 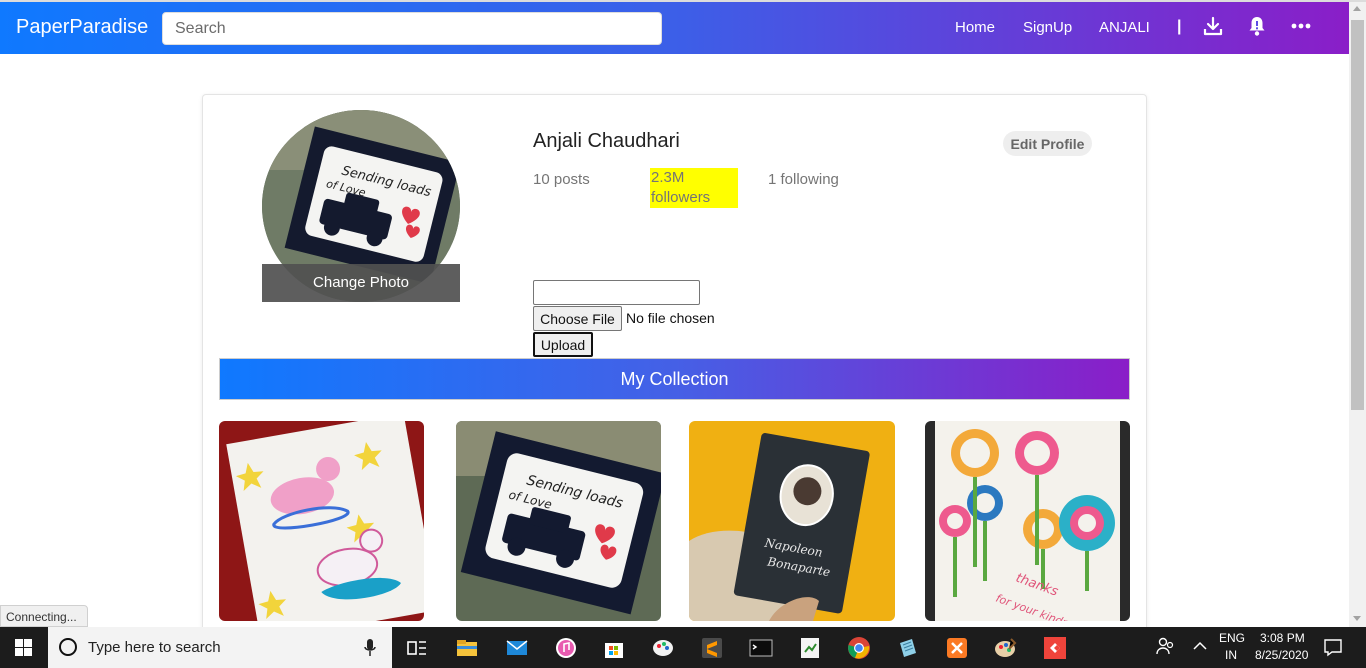 What do you see at coordinates (1124, 27) in the screenshot?
I see `nav-user-link: ANJALI` at bounding box center [1124, 27].